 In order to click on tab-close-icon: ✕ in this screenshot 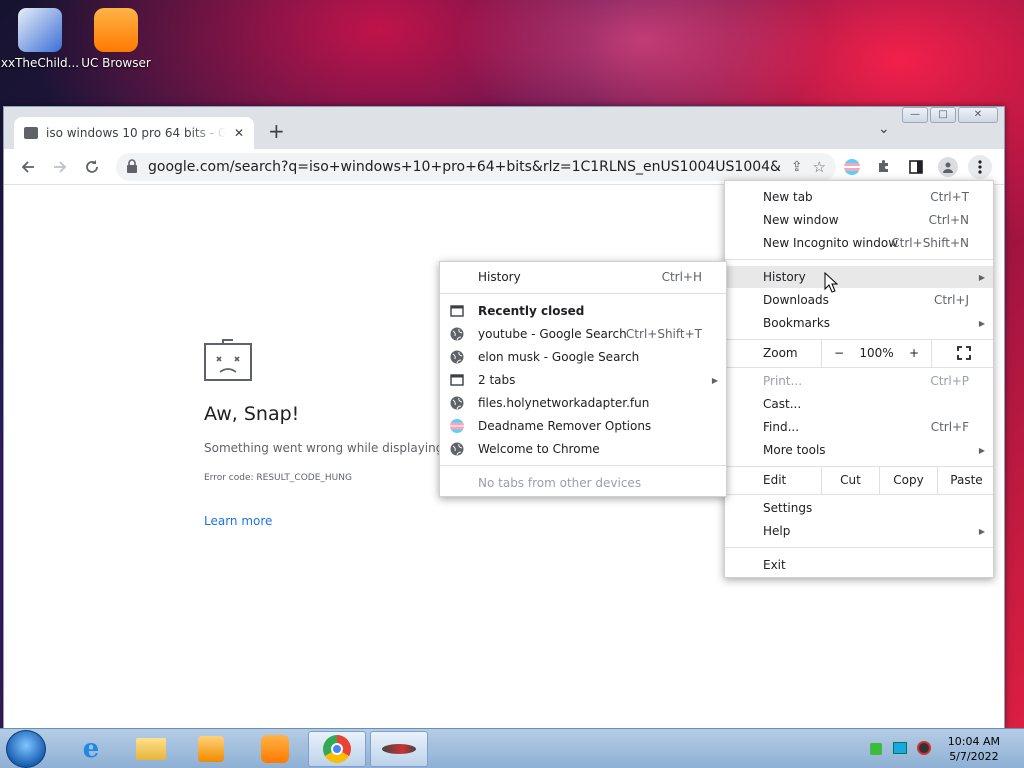, I will do `click(239, 133)`.